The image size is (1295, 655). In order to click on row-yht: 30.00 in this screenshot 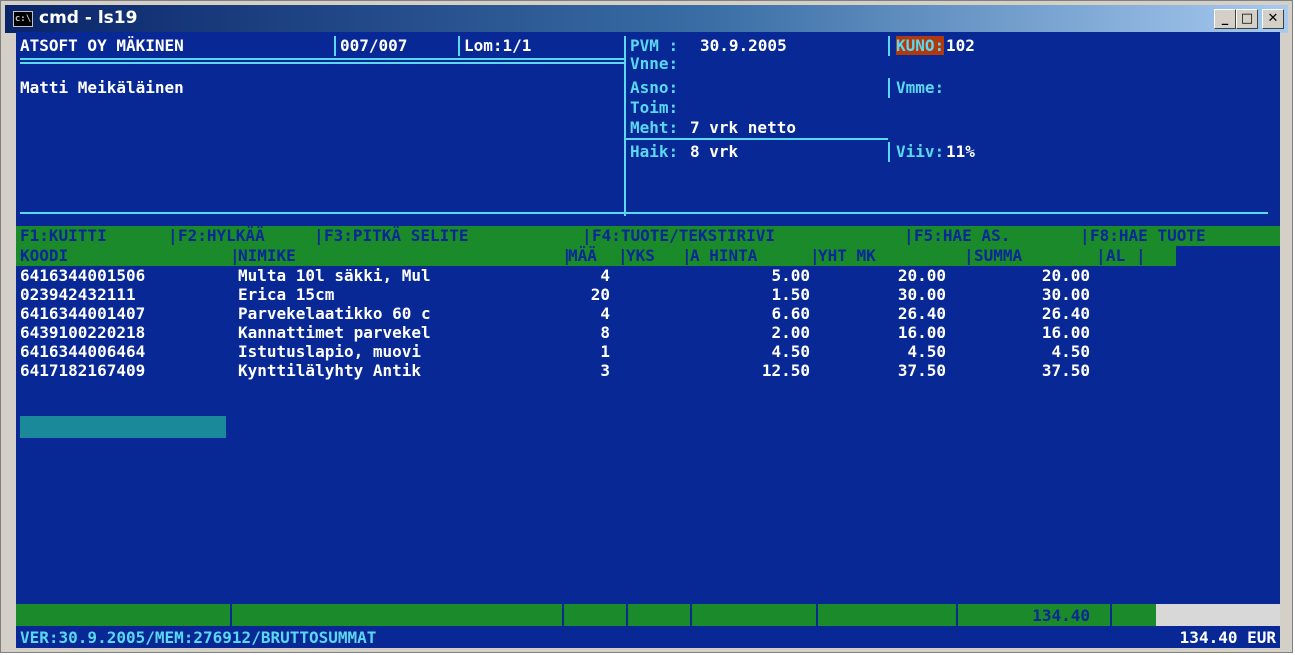, I will do `click(921, 294)`.